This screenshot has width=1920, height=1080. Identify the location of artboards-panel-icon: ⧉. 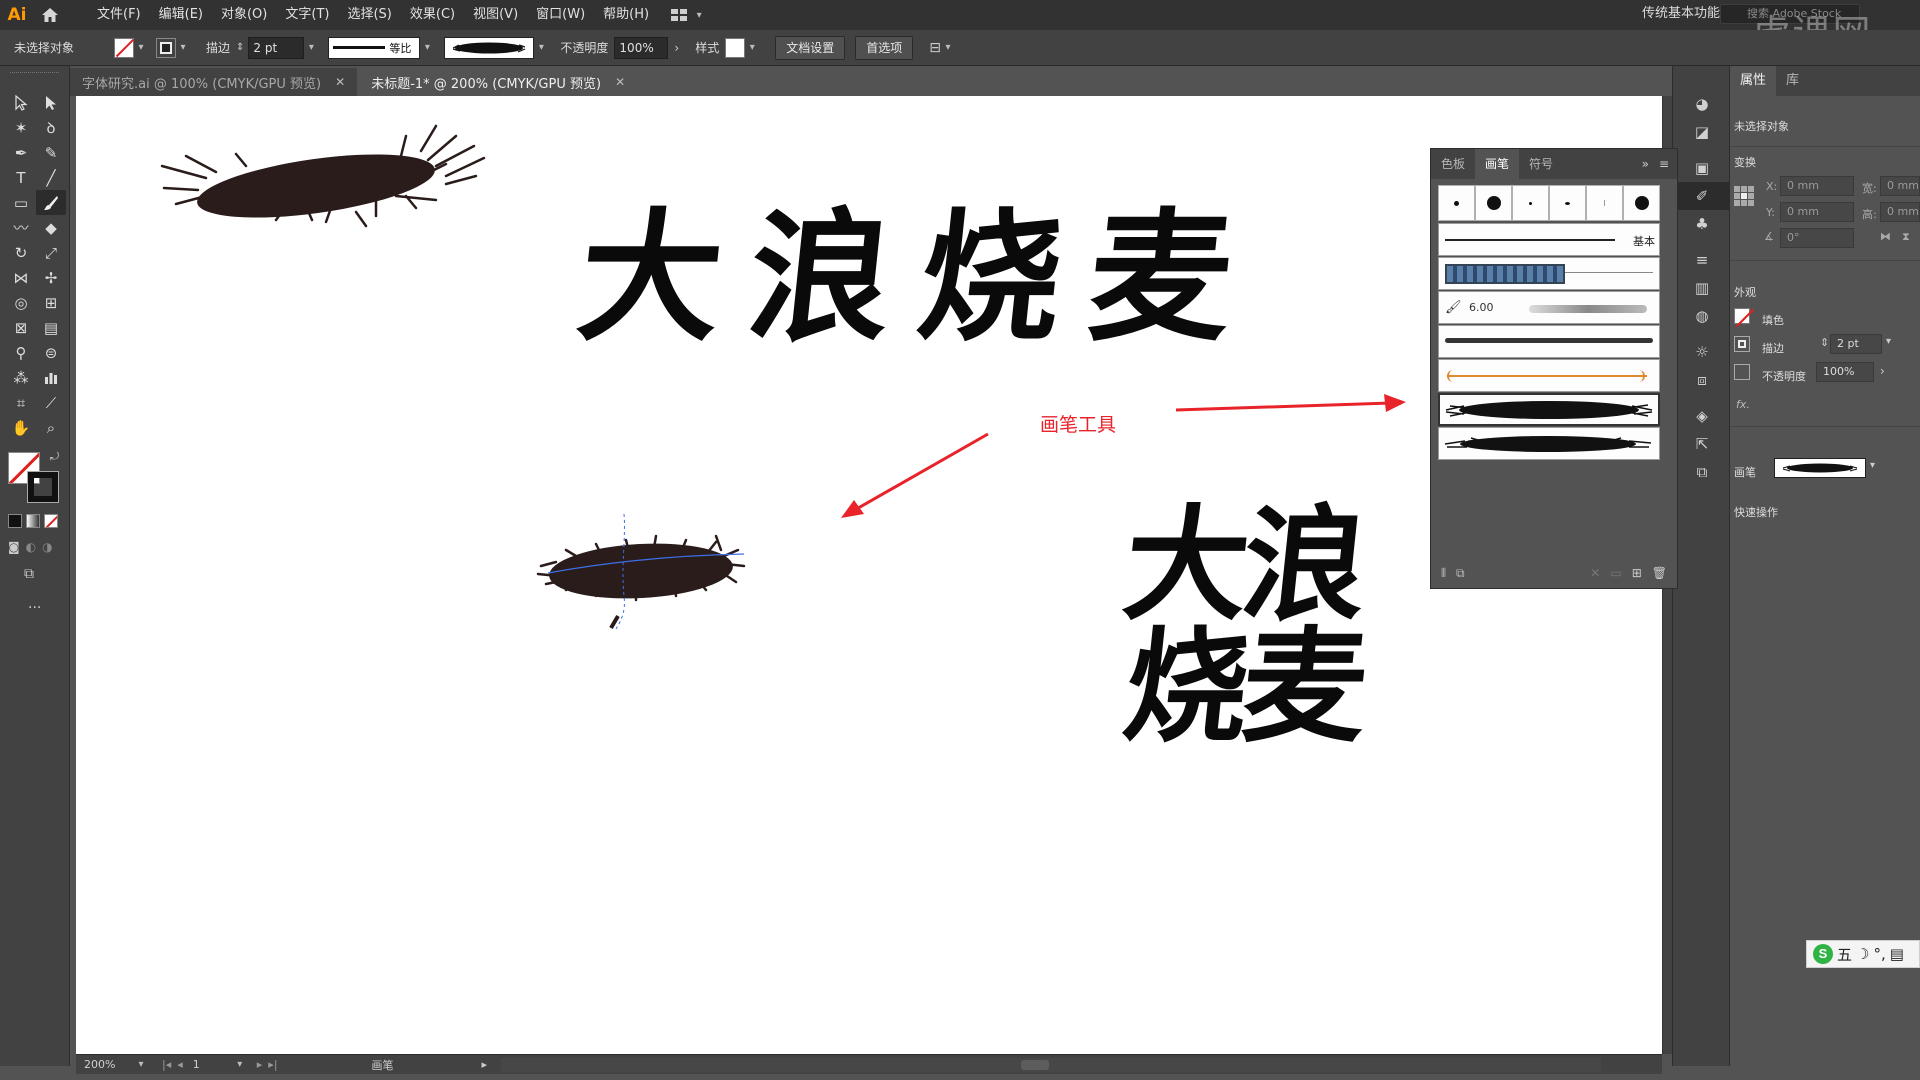
(1702, 472).